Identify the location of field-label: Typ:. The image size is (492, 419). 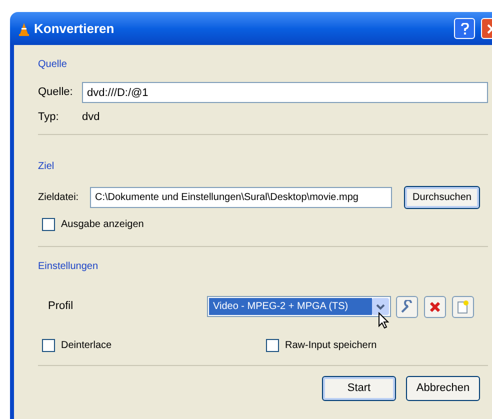
(49, 117).